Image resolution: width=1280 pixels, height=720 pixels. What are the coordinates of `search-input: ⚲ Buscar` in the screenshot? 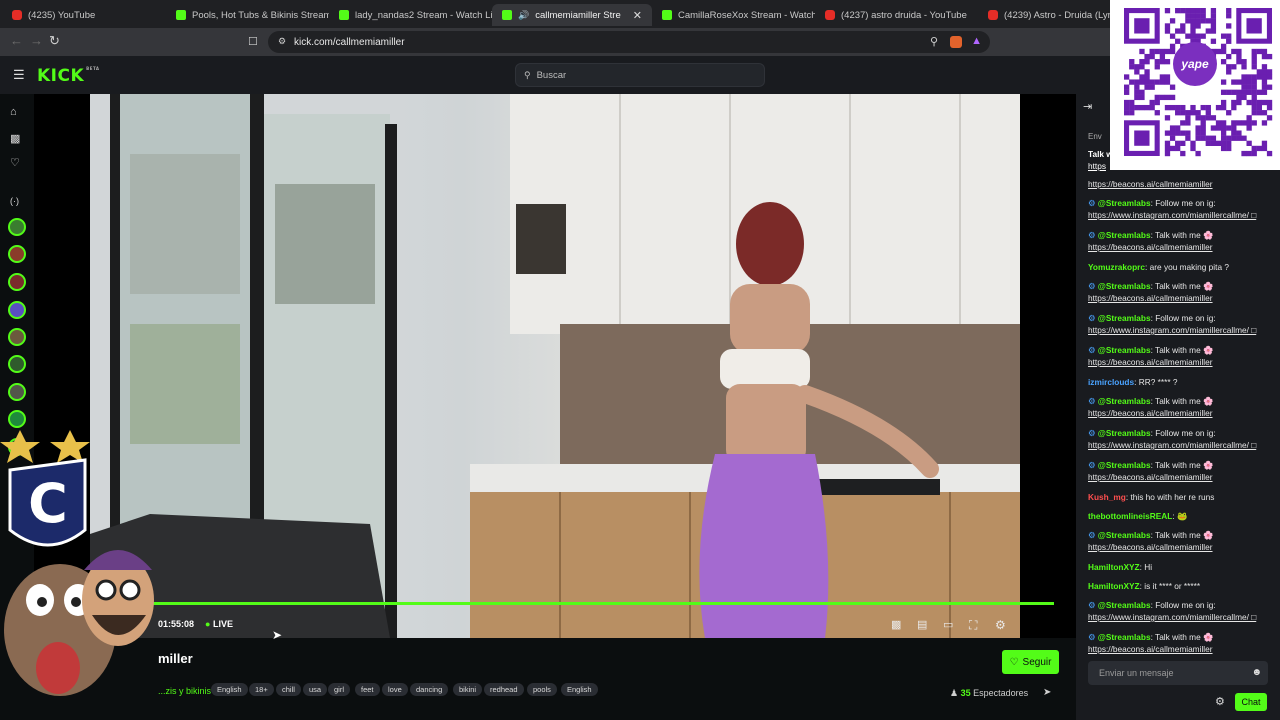 It's located at (640, 75).